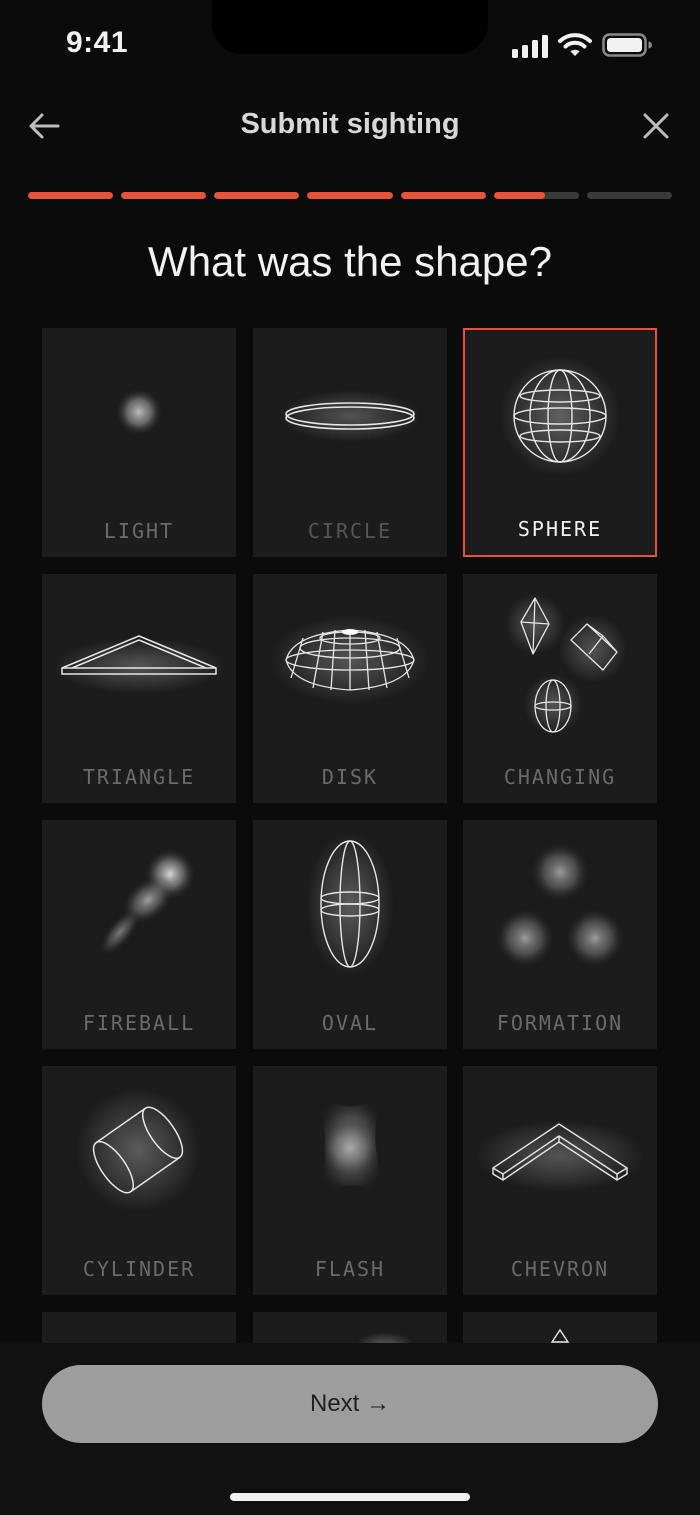  I want to click on next-button: Next →, so click(350, 1404).